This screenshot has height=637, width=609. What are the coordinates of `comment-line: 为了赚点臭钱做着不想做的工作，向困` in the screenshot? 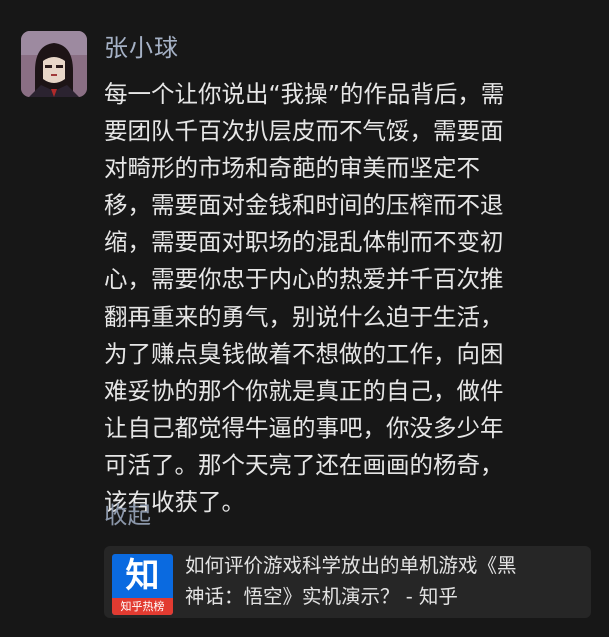 It's located at (304, 353).